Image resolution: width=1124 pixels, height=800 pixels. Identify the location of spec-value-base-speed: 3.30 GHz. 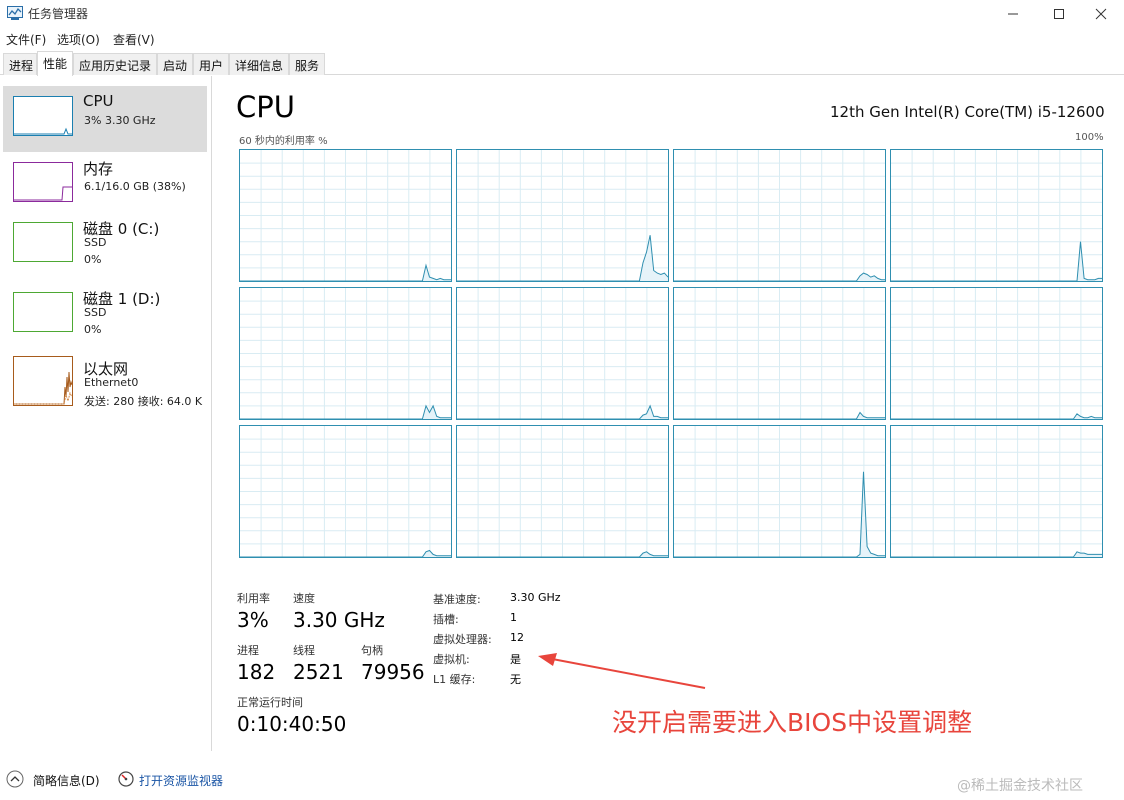
(535, 597).